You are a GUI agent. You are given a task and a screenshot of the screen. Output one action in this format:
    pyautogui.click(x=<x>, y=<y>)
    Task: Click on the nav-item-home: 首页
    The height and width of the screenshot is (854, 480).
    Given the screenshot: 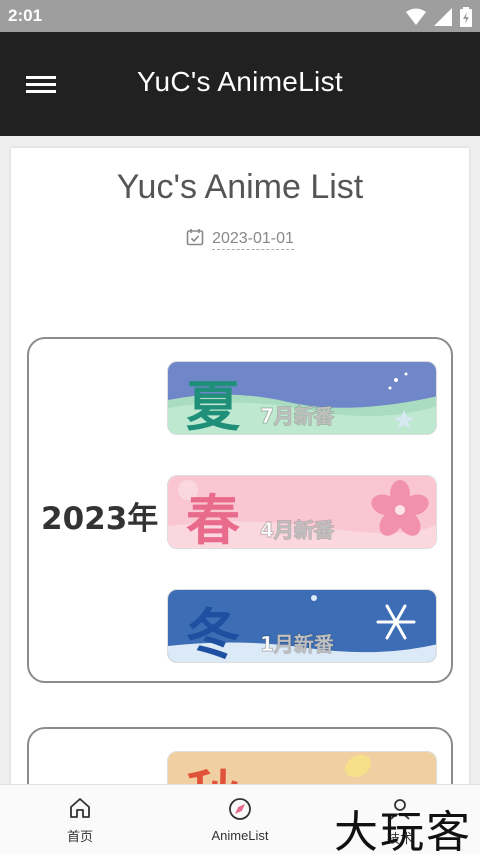 What is the action you would take?
    pyautogui.click(x=80, y=819)
    